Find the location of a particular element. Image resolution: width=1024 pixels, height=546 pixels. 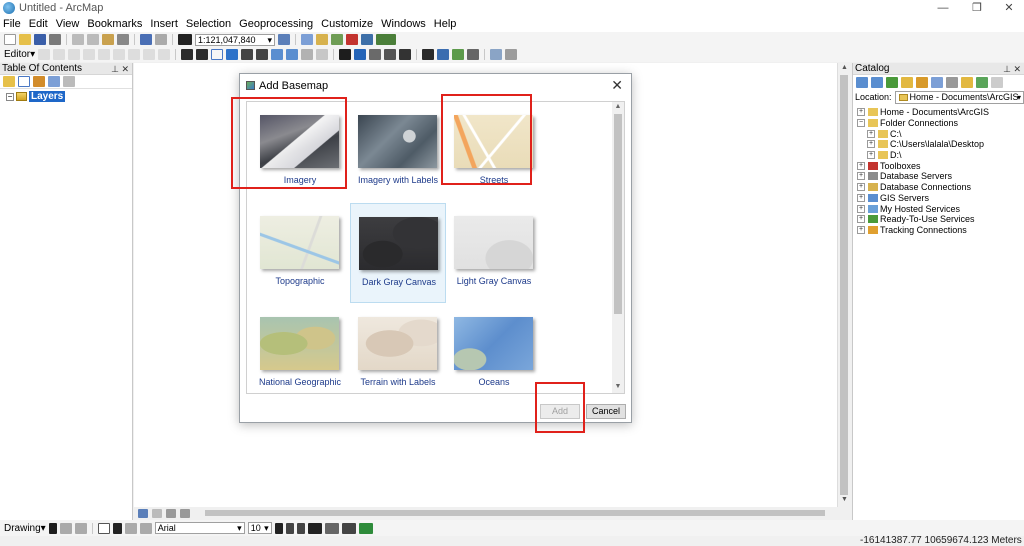

bold-icon is located at coordinates (278, 528).